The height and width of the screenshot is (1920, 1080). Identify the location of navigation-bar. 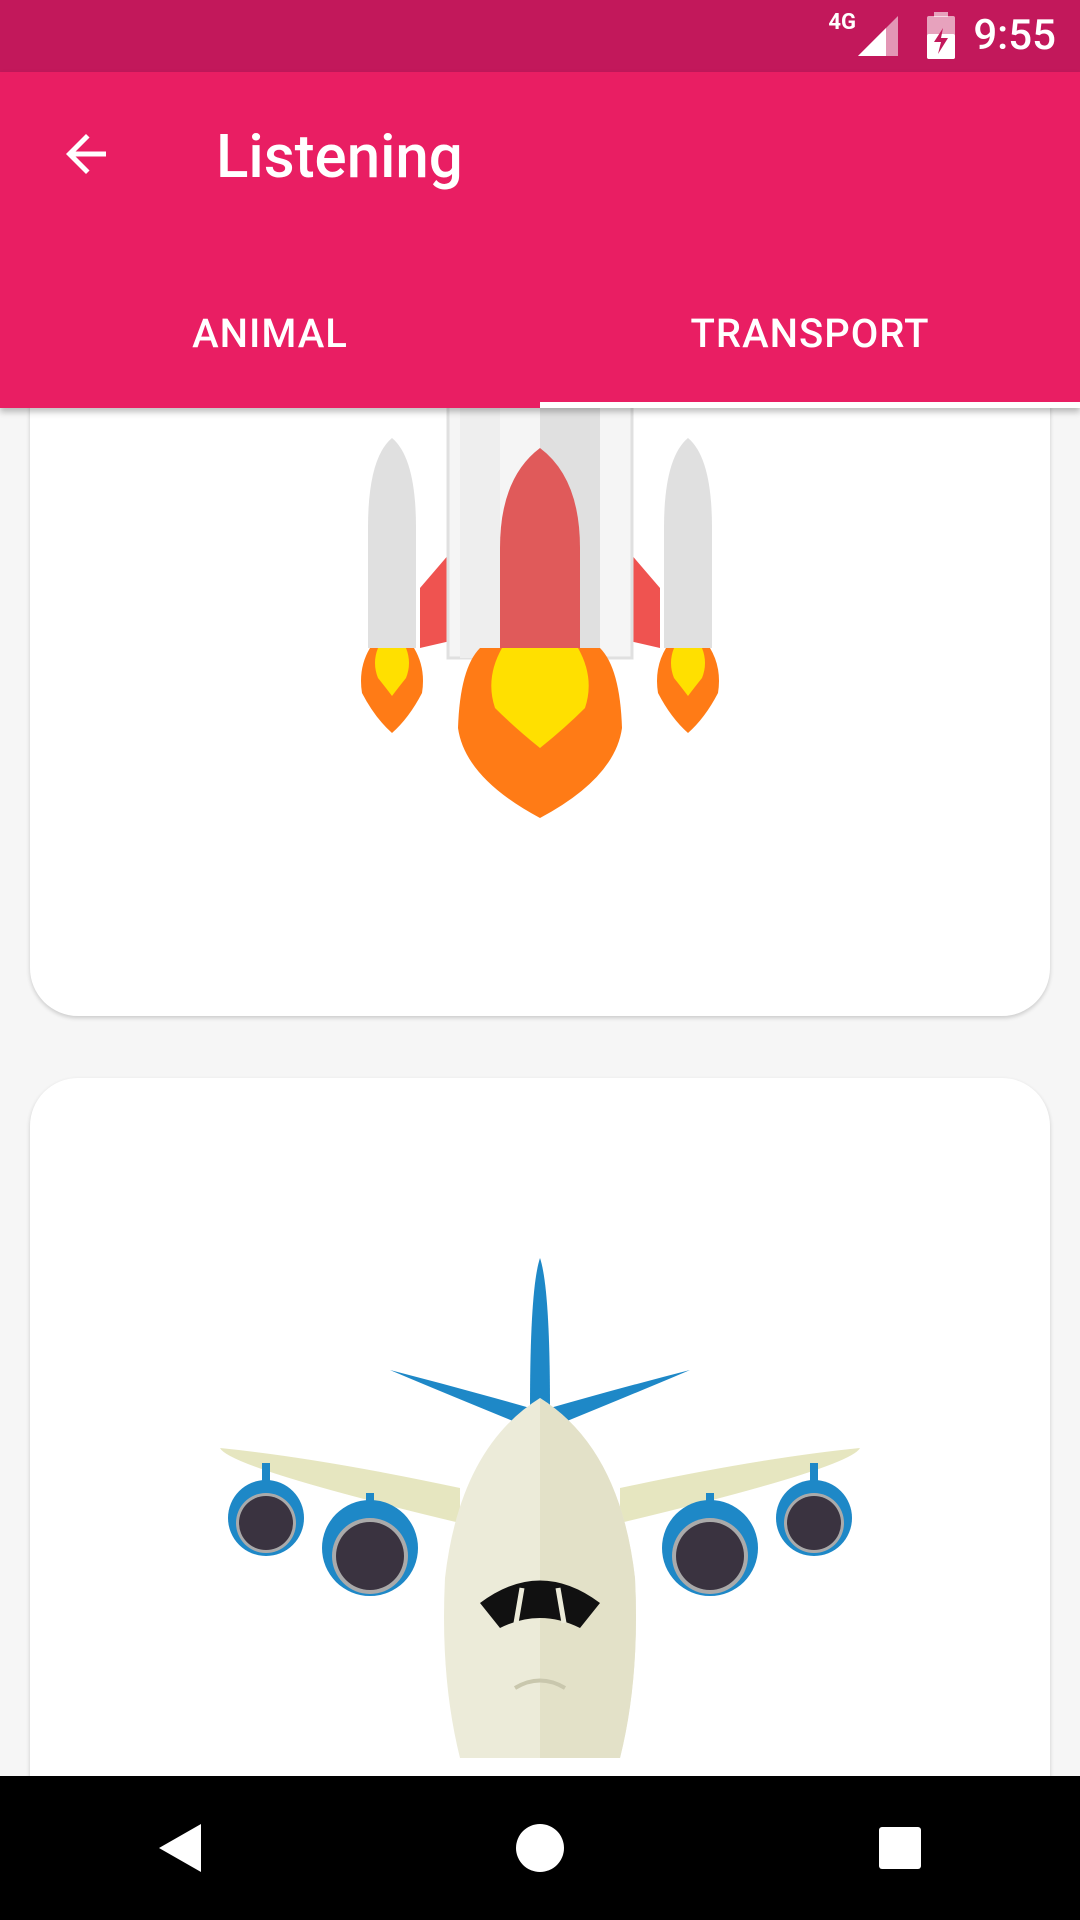
(540, 1848).